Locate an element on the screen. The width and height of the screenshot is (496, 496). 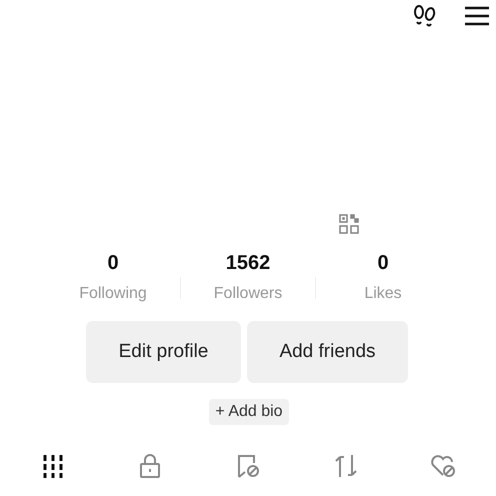
qr-code-icon is located at coordinates (349, 224).